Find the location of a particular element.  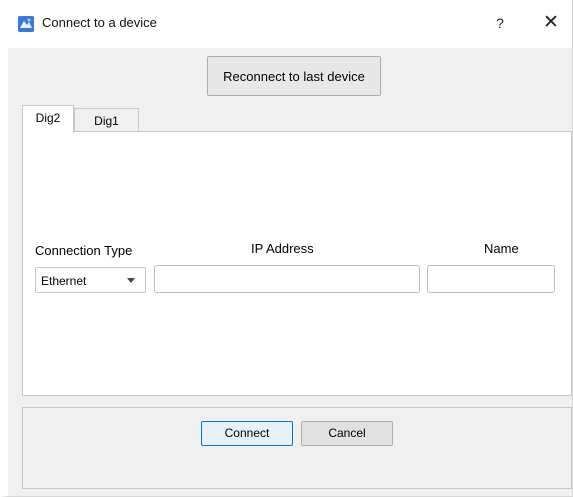

window-title: Connect to a device is located at coordinates (99, 22).